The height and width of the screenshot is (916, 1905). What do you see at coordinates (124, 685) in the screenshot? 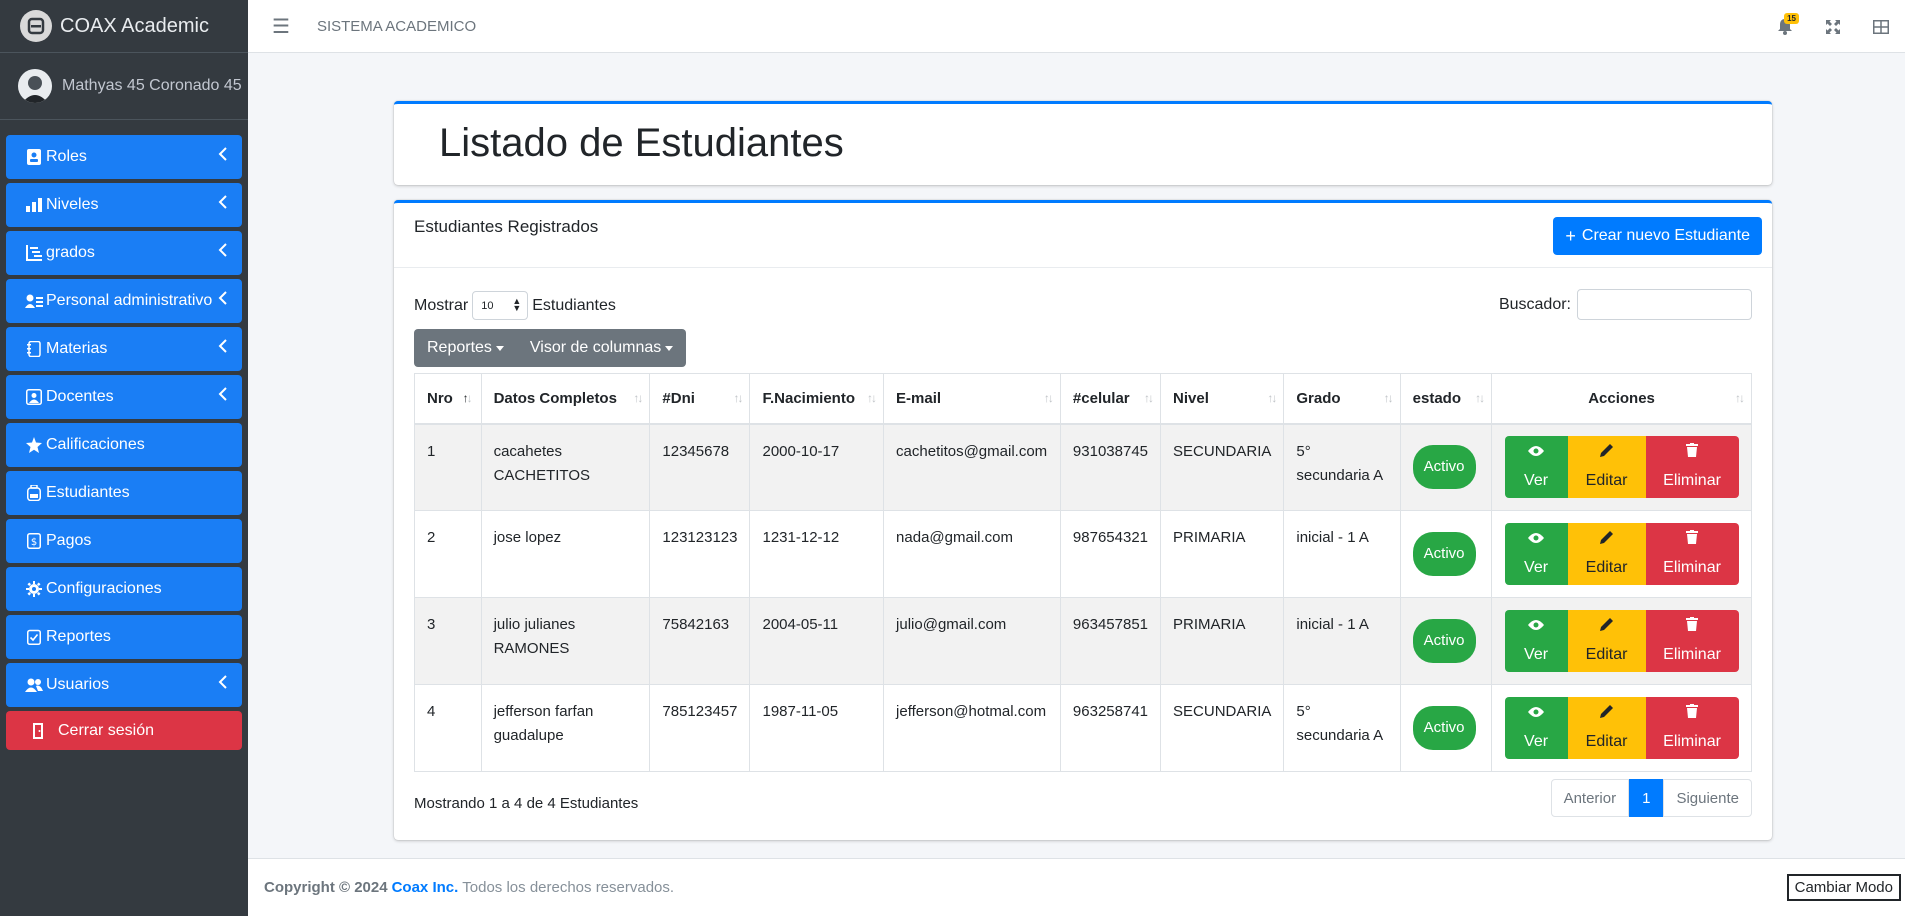
I see `sidebar-item-usuarios: Usuarios` at bounding box center [124, 685].